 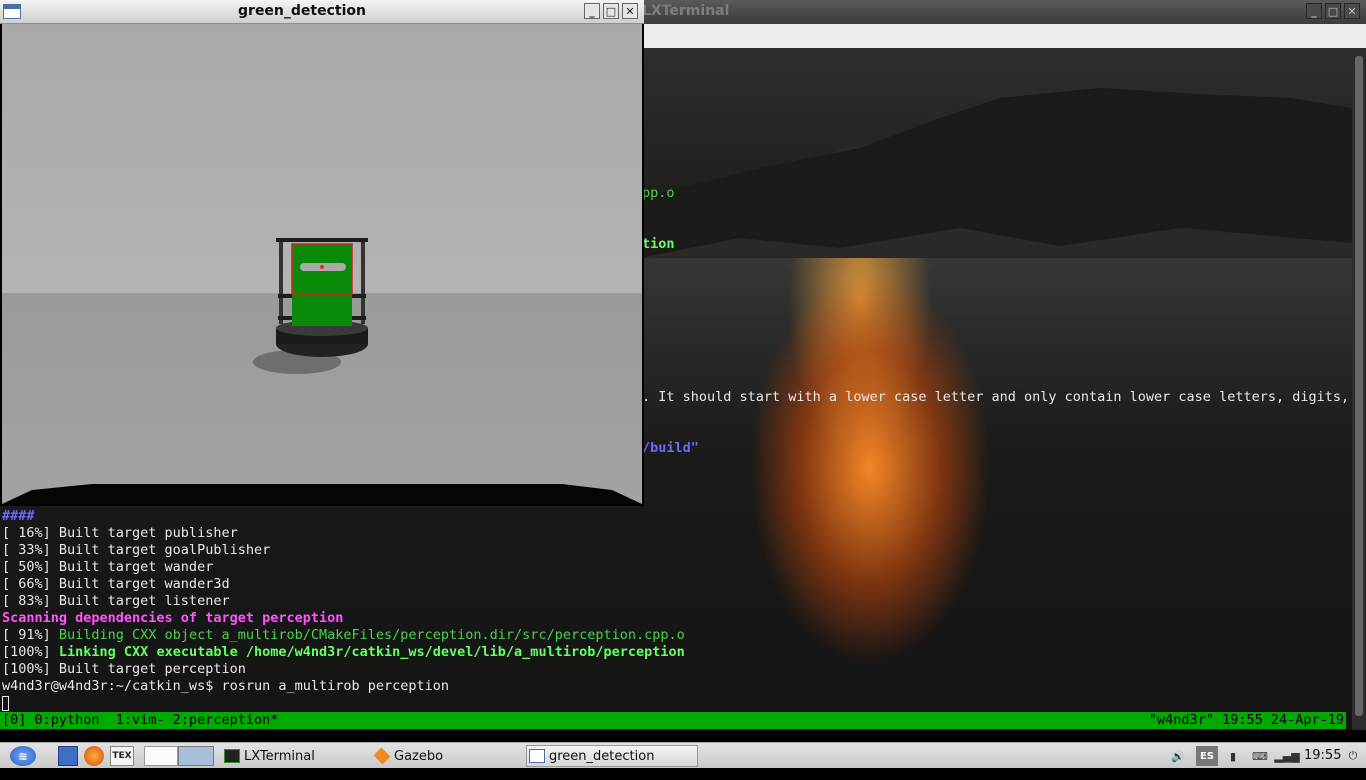 I want to click on volume-icon: 🔊, so click(x=1178, y=756).